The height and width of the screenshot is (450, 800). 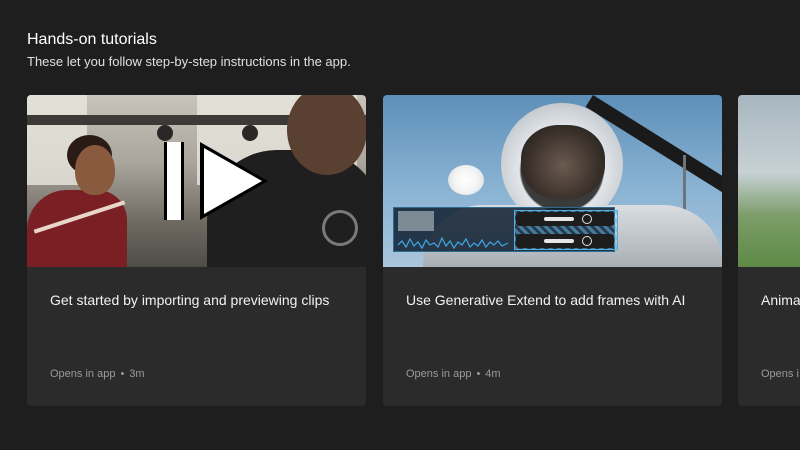 I want to click on tutorial-card-partial: Anima Opens i, so click(x=769, y=250).